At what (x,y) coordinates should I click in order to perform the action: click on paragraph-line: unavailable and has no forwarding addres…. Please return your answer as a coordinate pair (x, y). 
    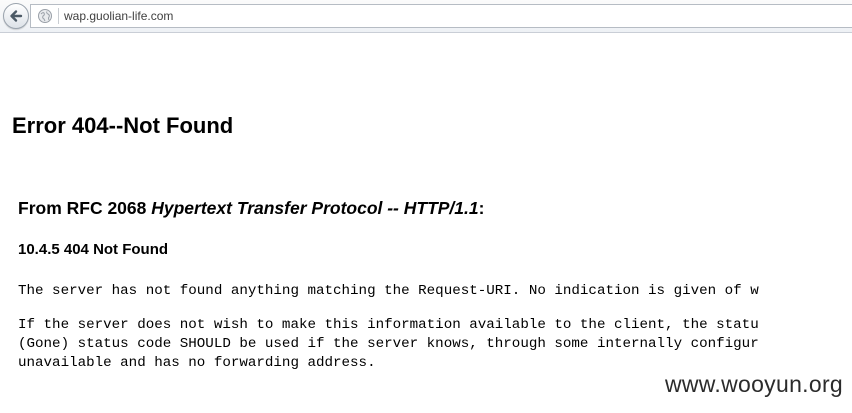
    Looking at the image, I should click on (197, 363).